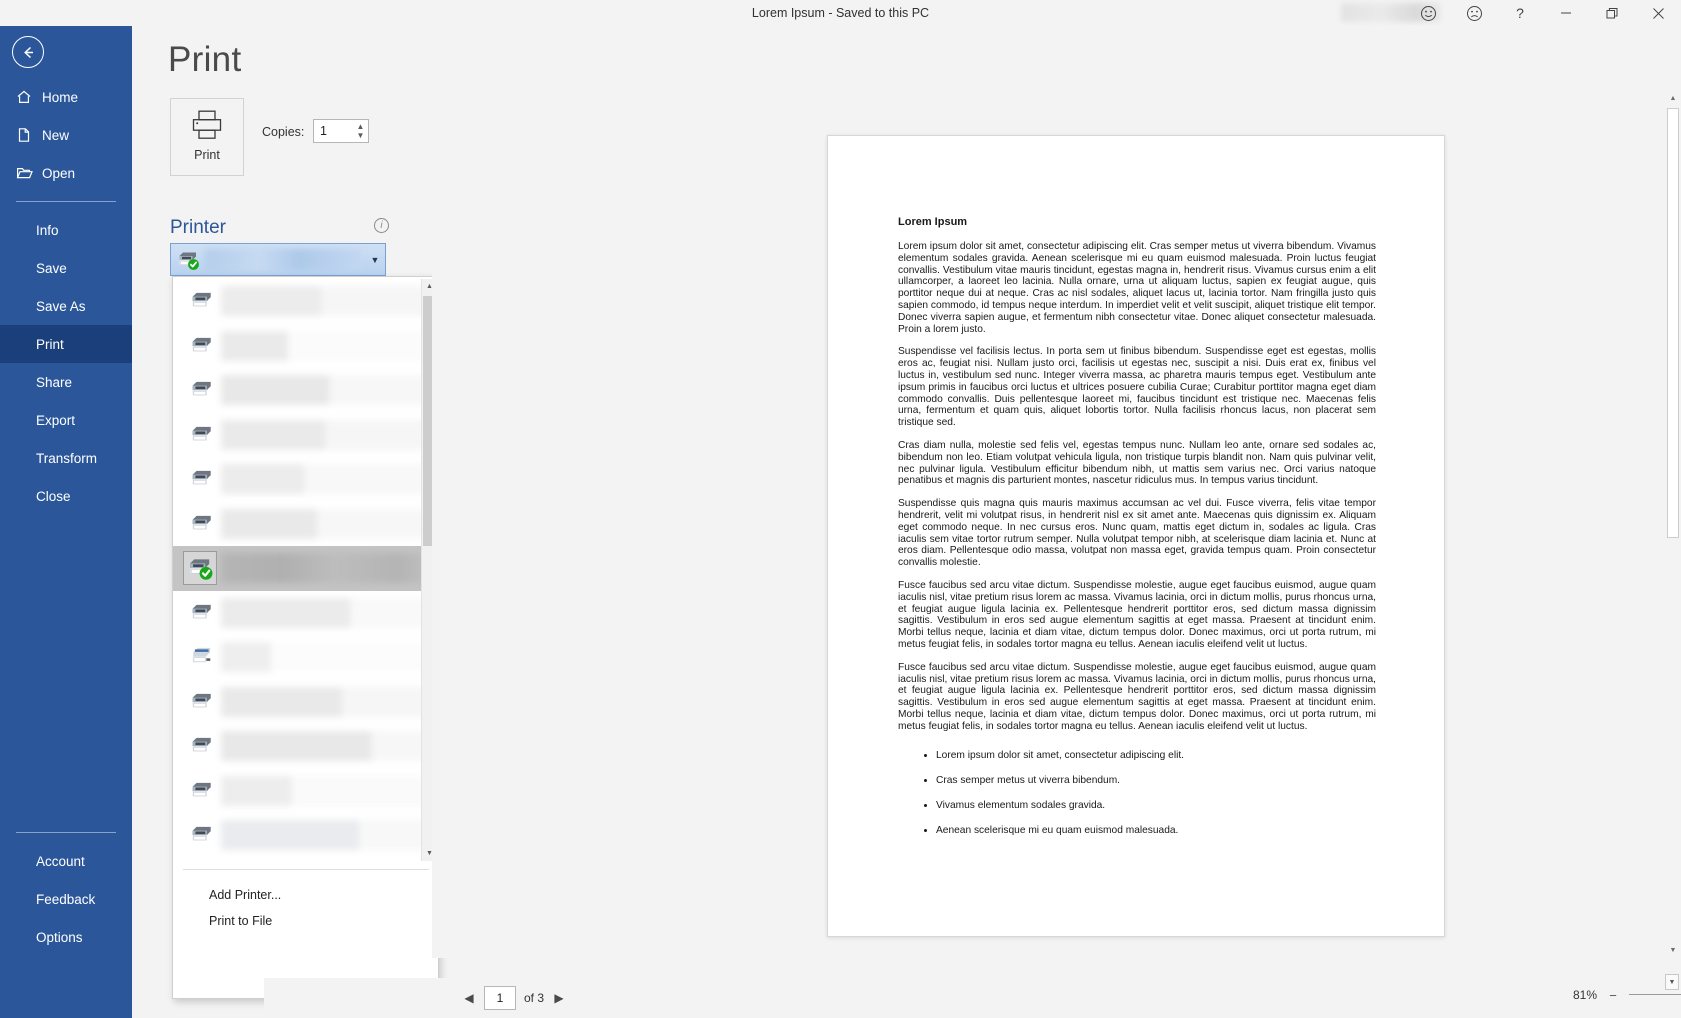 This screenshot has height=1018, width=1681. I want to click on sidebar-item-label: Account, so click(60, 861).